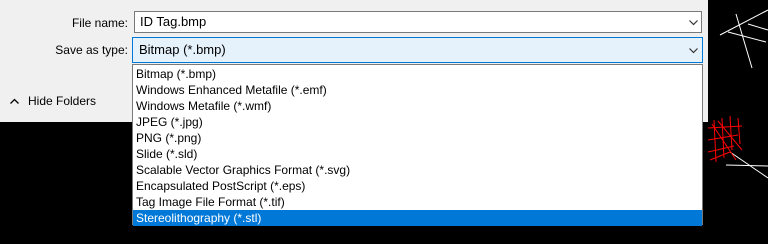 This screenshot has width=768, height=244. Describe the element at coordinates (182, 49) in the screenshot. I see `save-as-type-value: Bitmap (*.bmp)` at that location.